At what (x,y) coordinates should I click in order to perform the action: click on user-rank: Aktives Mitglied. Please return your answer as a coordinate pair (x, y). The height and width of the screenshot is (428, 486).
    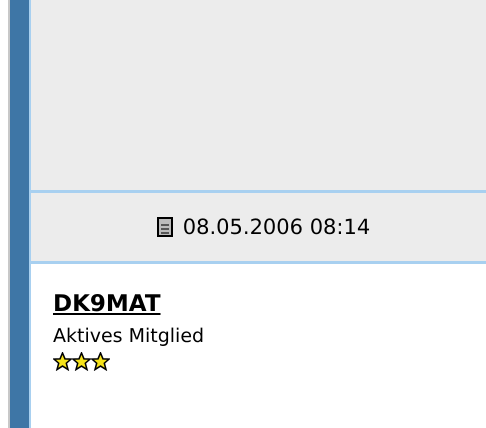
    Looking at the image, I should click on (128, 336).